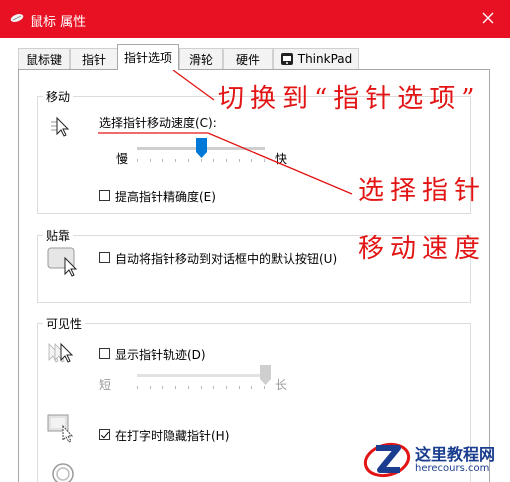  I want to click on annotation-move-speed: 移动速度, so click(422, 249).